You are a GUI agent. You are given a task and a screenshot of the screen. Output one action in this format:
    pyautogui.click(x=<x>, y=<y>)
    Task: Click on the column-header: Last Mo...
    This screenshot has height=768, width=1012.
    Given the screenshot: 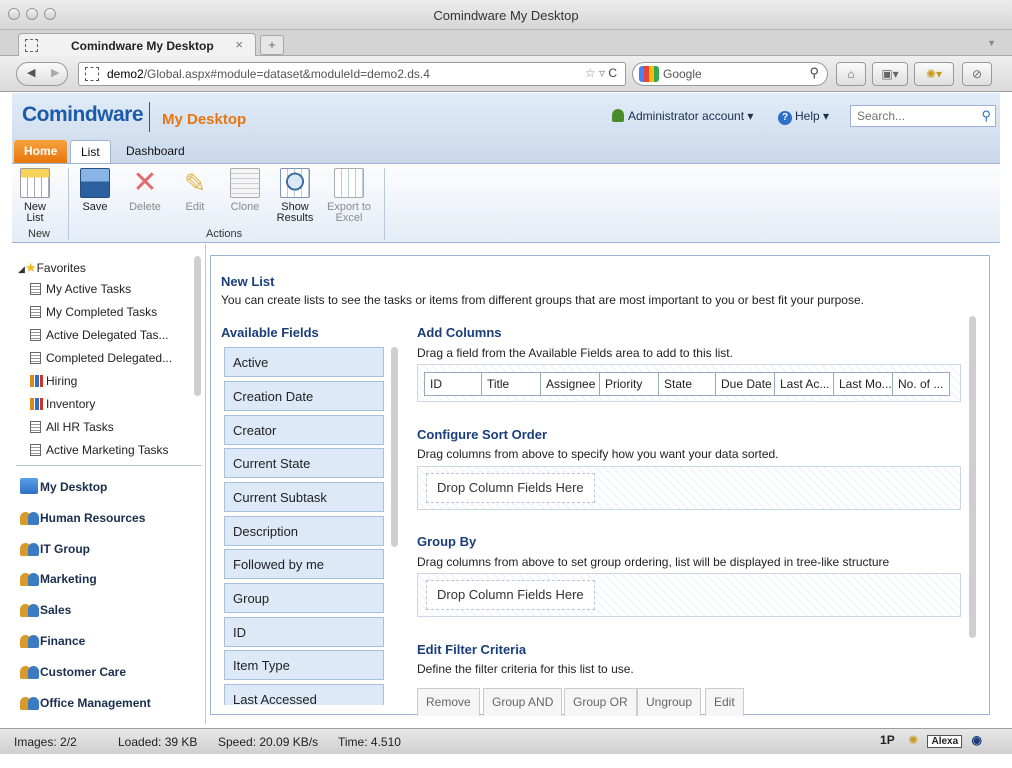 What is the action you would take?
    pyautogui.click(x=863, y=384)
    